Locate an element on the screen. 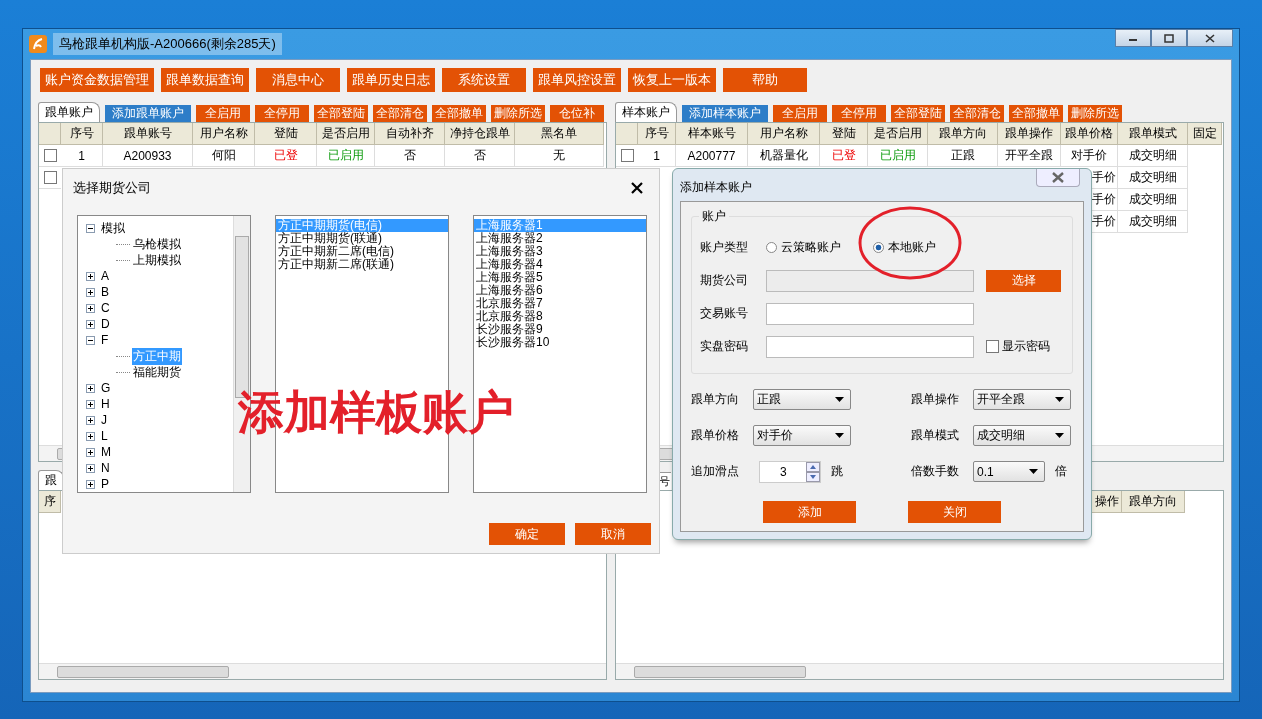  dialog-button: 取消 is located at coordinates (613, 534).